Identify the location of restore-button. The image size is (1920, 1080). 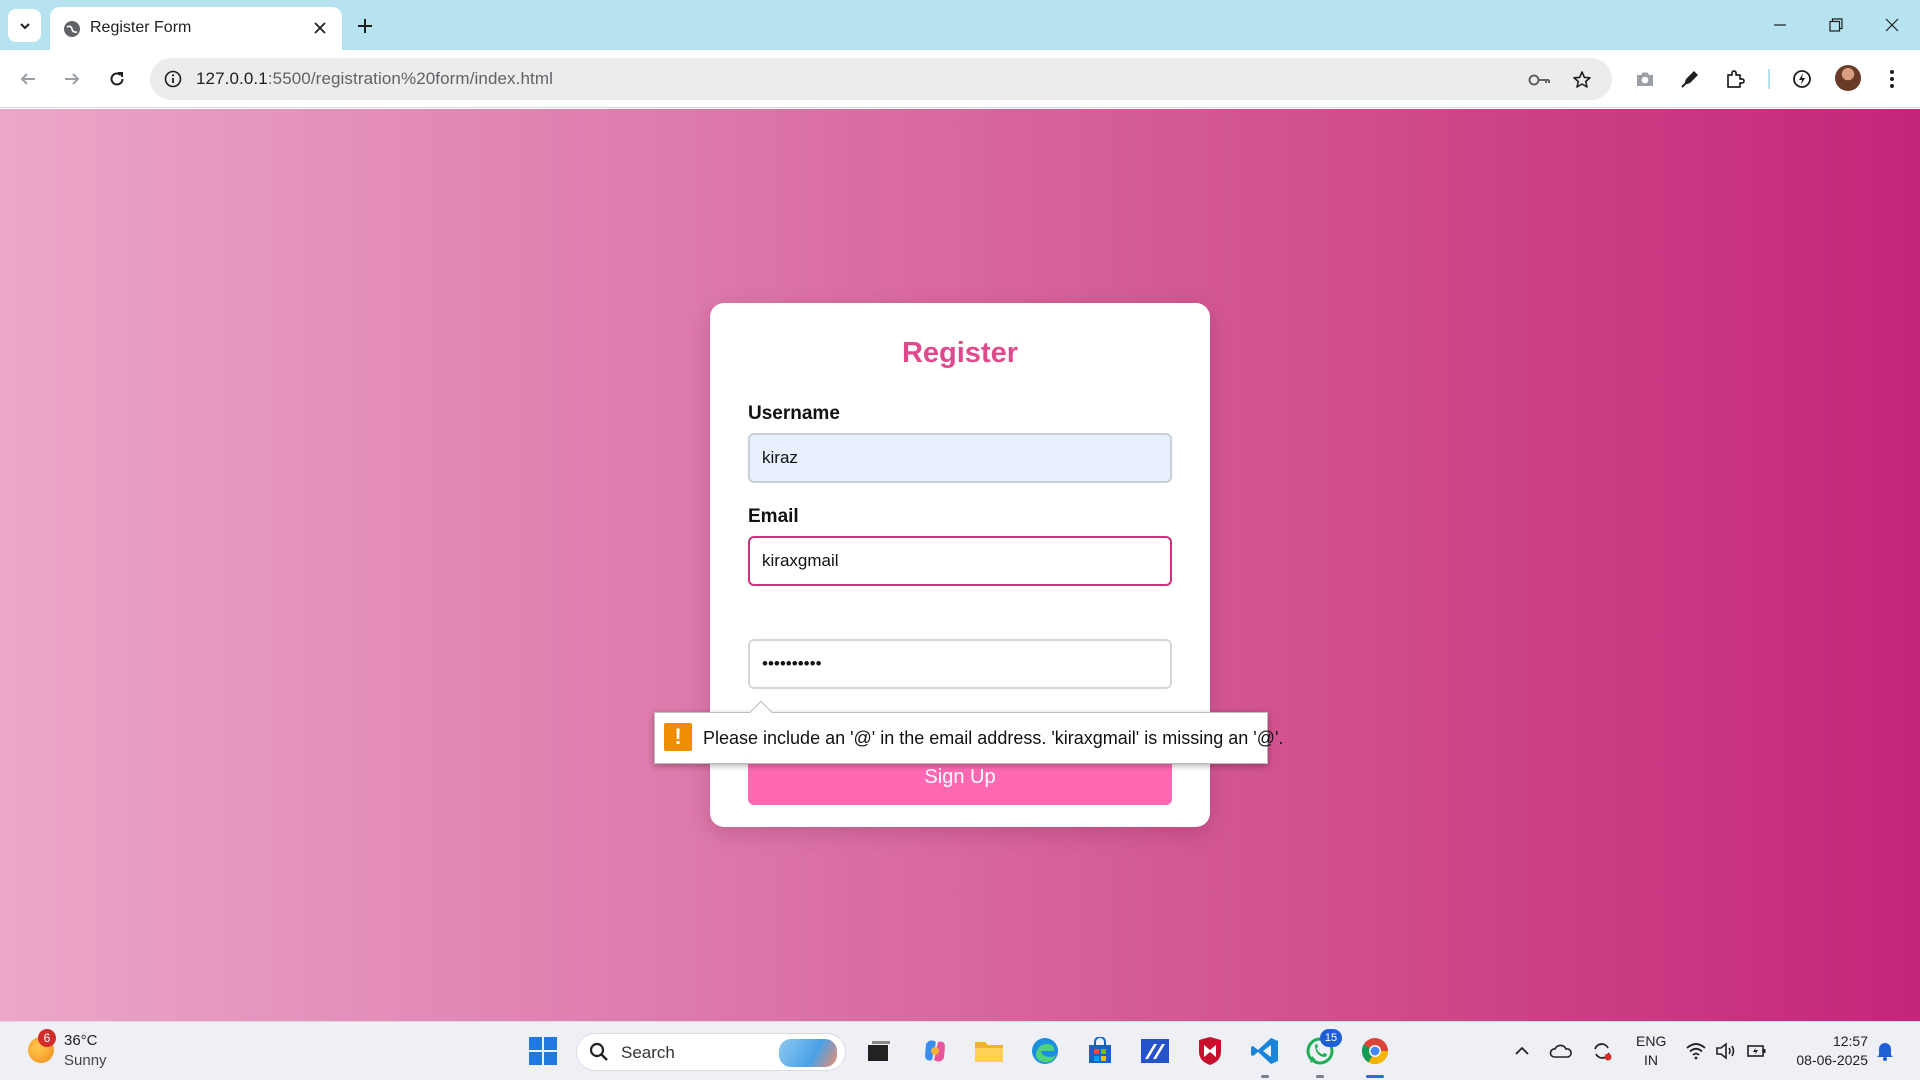
(1836, 25).